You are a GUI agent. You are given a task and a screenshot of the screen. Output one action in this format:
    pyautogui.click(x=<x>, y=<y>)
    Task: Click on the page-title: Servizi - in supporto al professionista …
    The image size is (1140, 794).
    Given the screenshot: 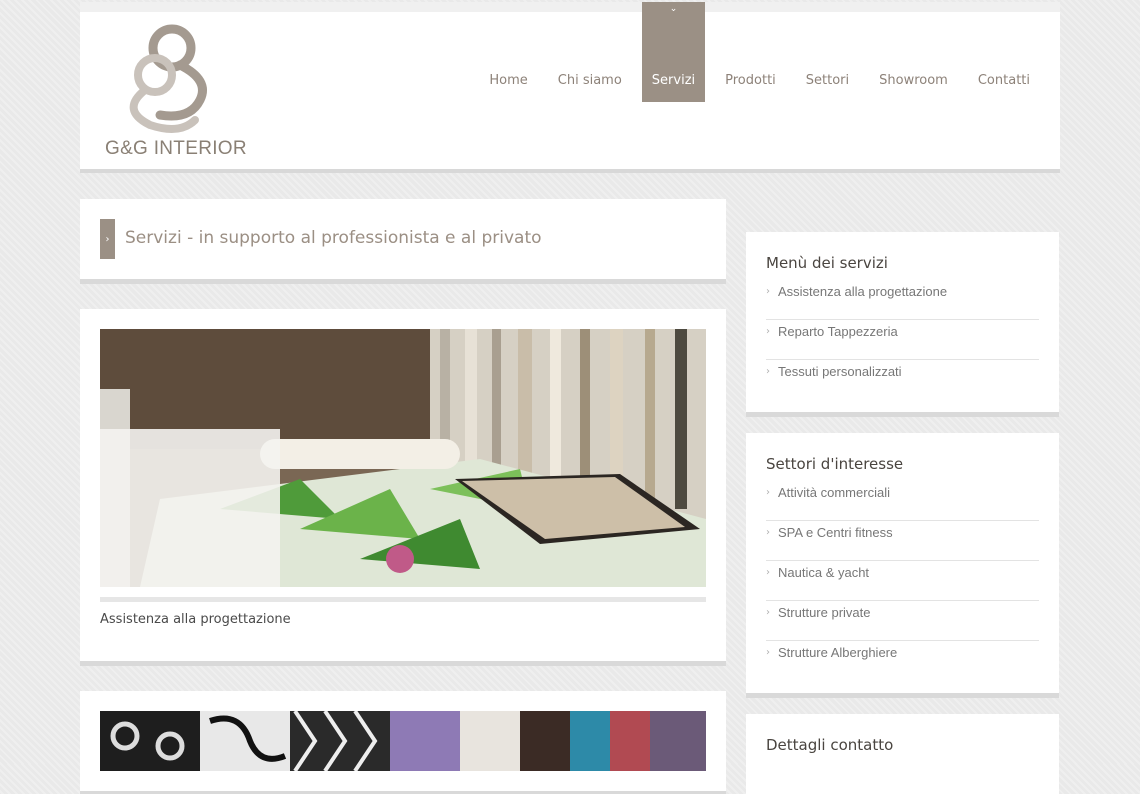 What is the action you would take?
    pyautogui.click(x=333, y=238)
    